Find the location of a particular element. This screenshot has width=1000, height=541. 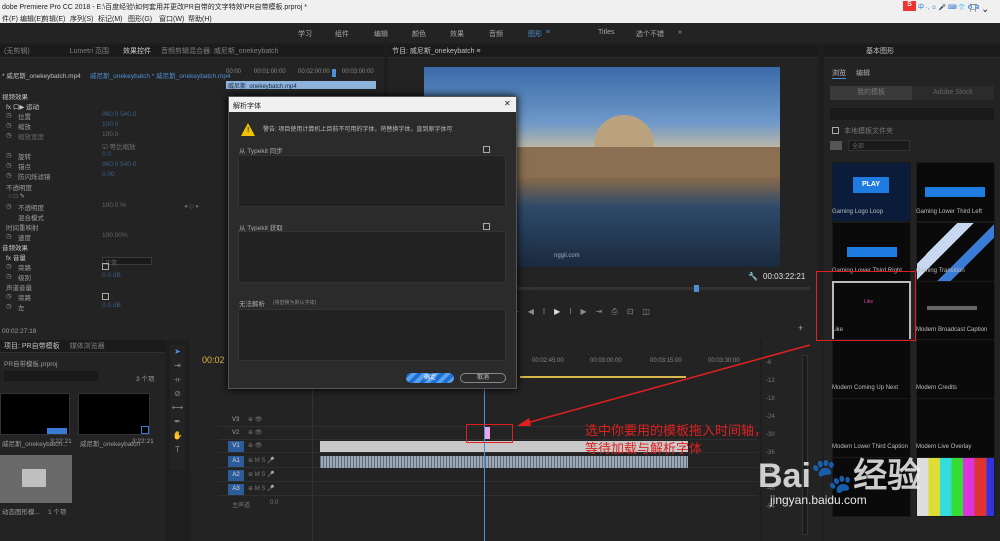

tab-no-clip: (无剪辑) is located at coordinates (17, 51).